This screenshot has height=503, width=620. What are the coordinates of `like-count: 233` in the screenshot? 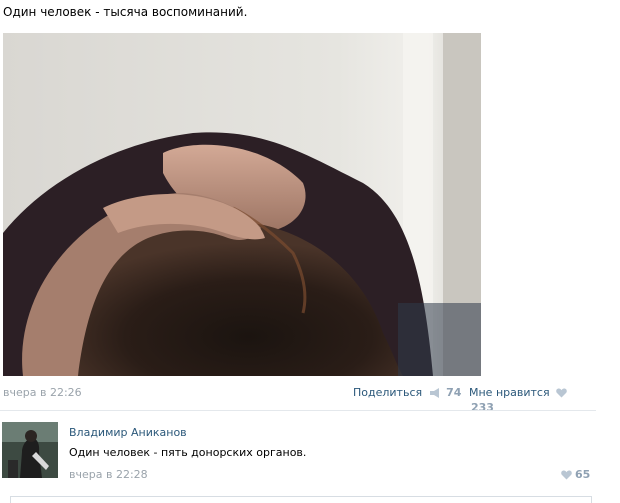 It's located at (482, 407).